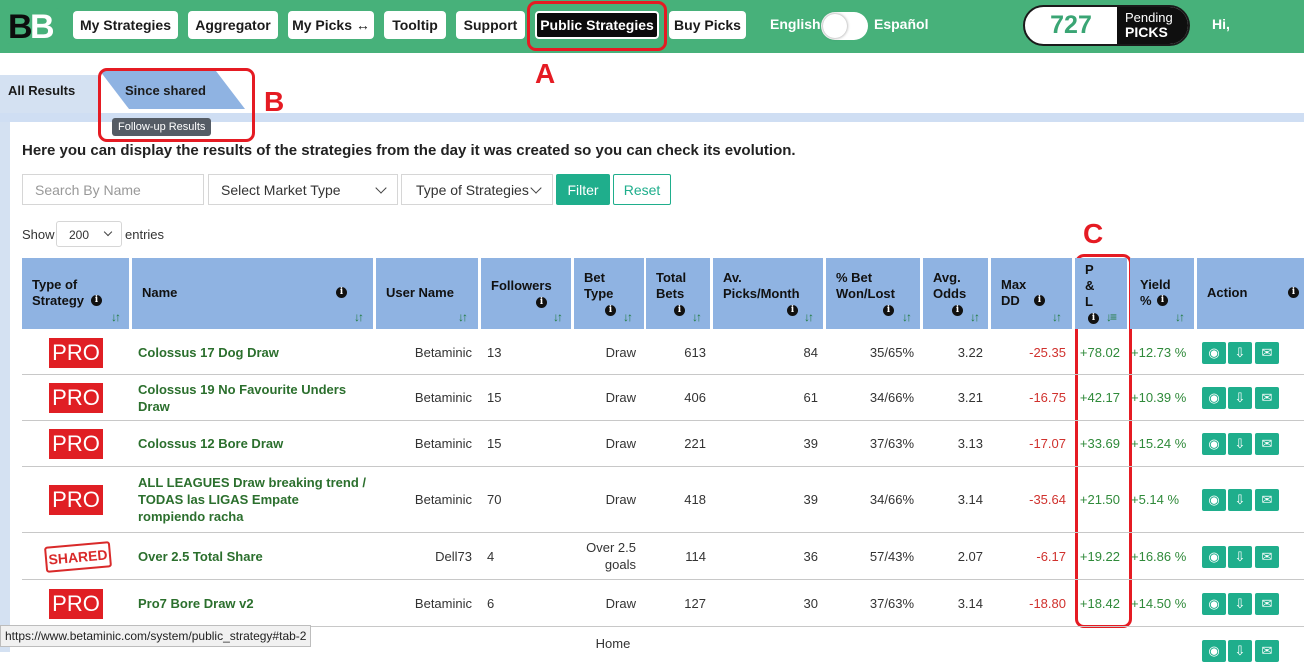  Describe the element at coordinates (526, 293) in the screenshot. I see `col-header-followers: Followers i ↓↑` at that location.